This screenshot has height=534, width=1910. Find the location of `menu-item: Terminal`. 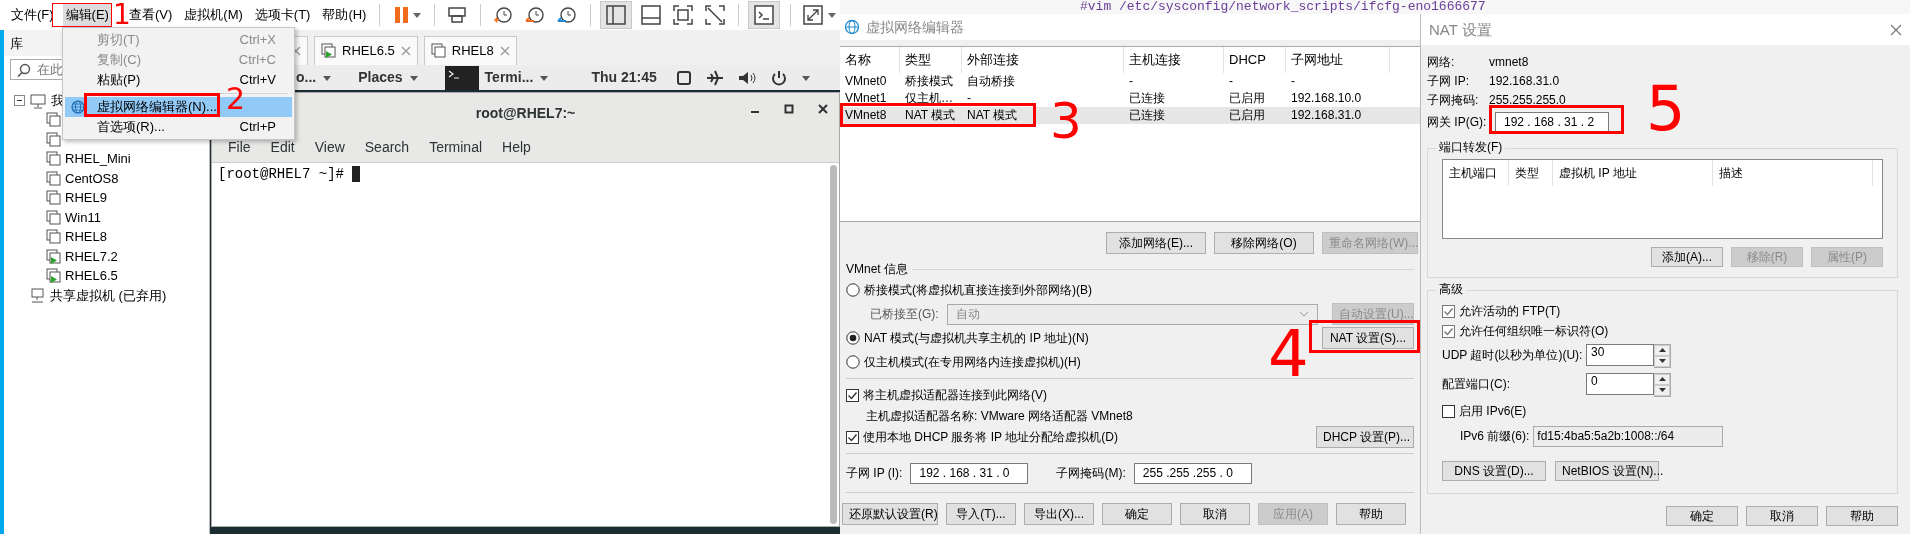

menu-item: Terminal is located at coordinates (456, 147).